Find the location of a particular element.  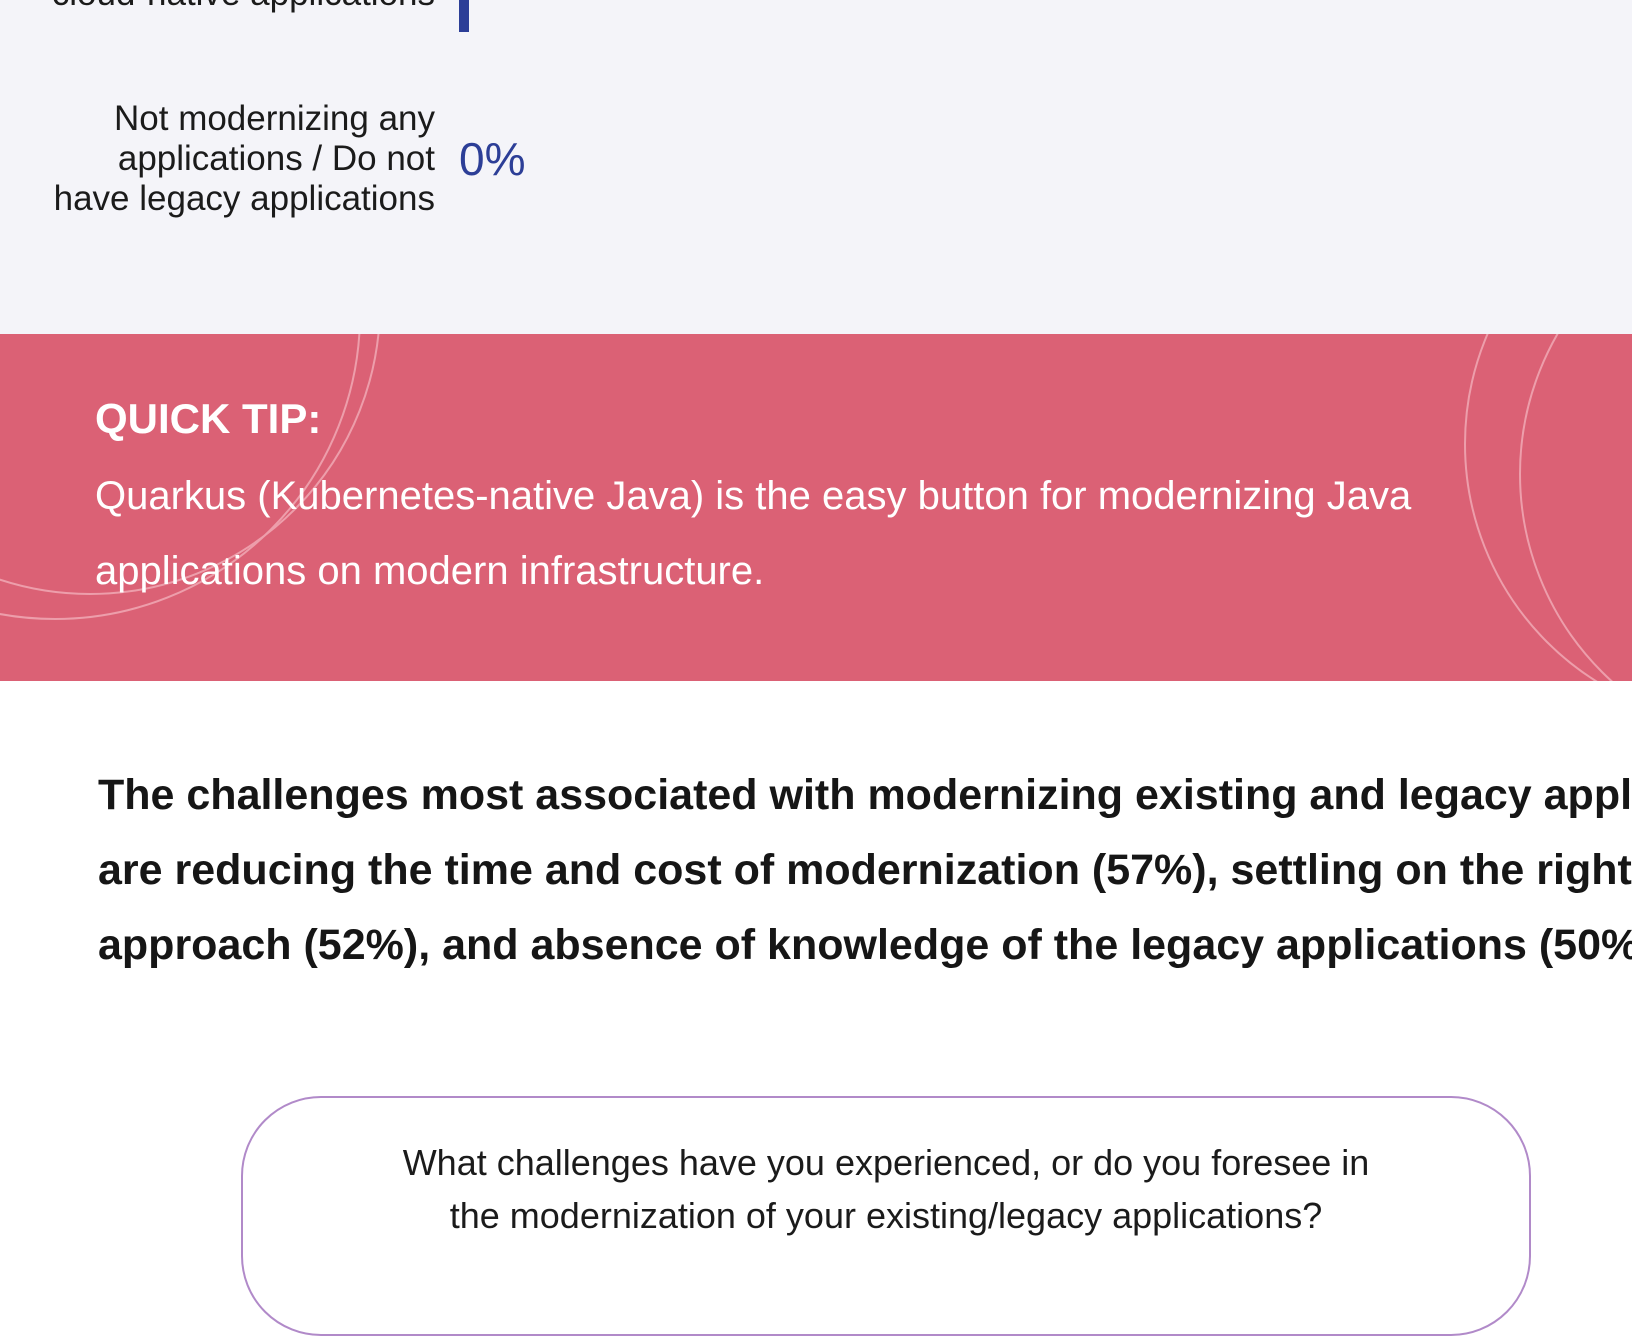

quick-tip-line: applications on modern infrastructure. is located at coordinates (430, 571).